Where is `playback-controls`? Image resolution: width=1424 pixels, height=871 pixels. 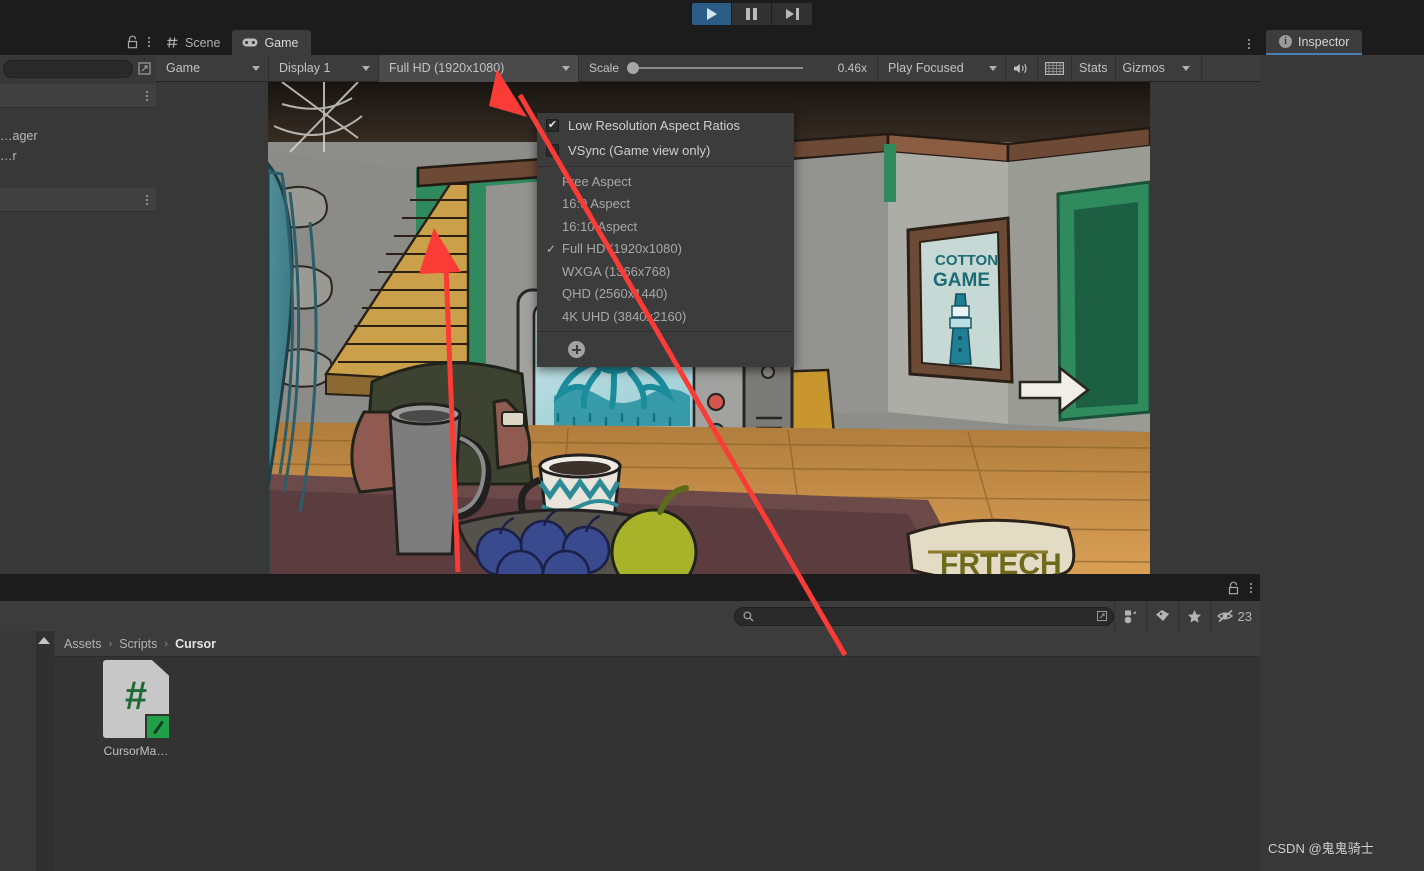
playback-controls is located at coordinates (752, 14).